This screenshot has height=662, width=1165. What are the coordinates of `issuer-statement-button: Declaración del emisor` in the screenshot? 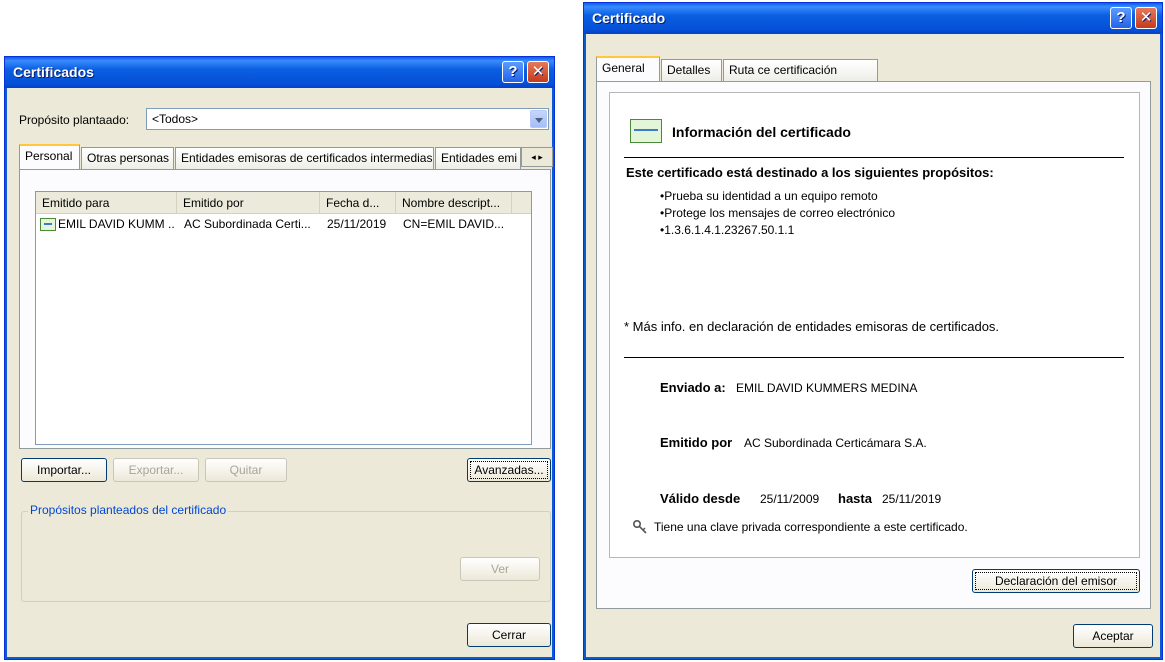 It's located at (1056, 581).